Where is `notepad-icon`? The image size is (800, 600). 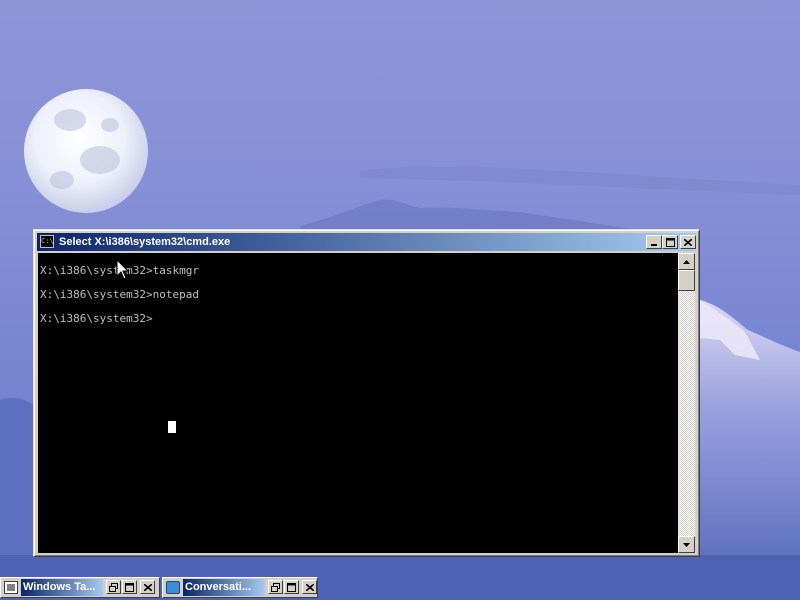 notepad-icon is located at coordinates (173, 587).